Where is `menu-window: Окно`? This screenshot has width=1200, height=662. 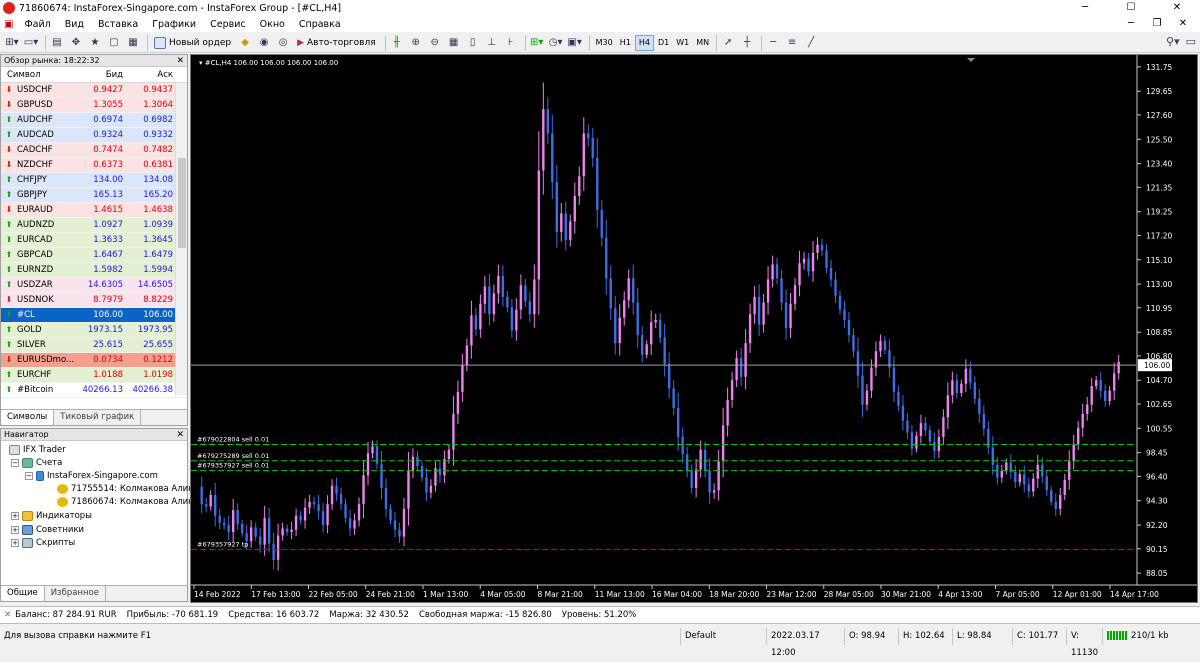 menu-window: Окно is located at coordinates (272, 24).